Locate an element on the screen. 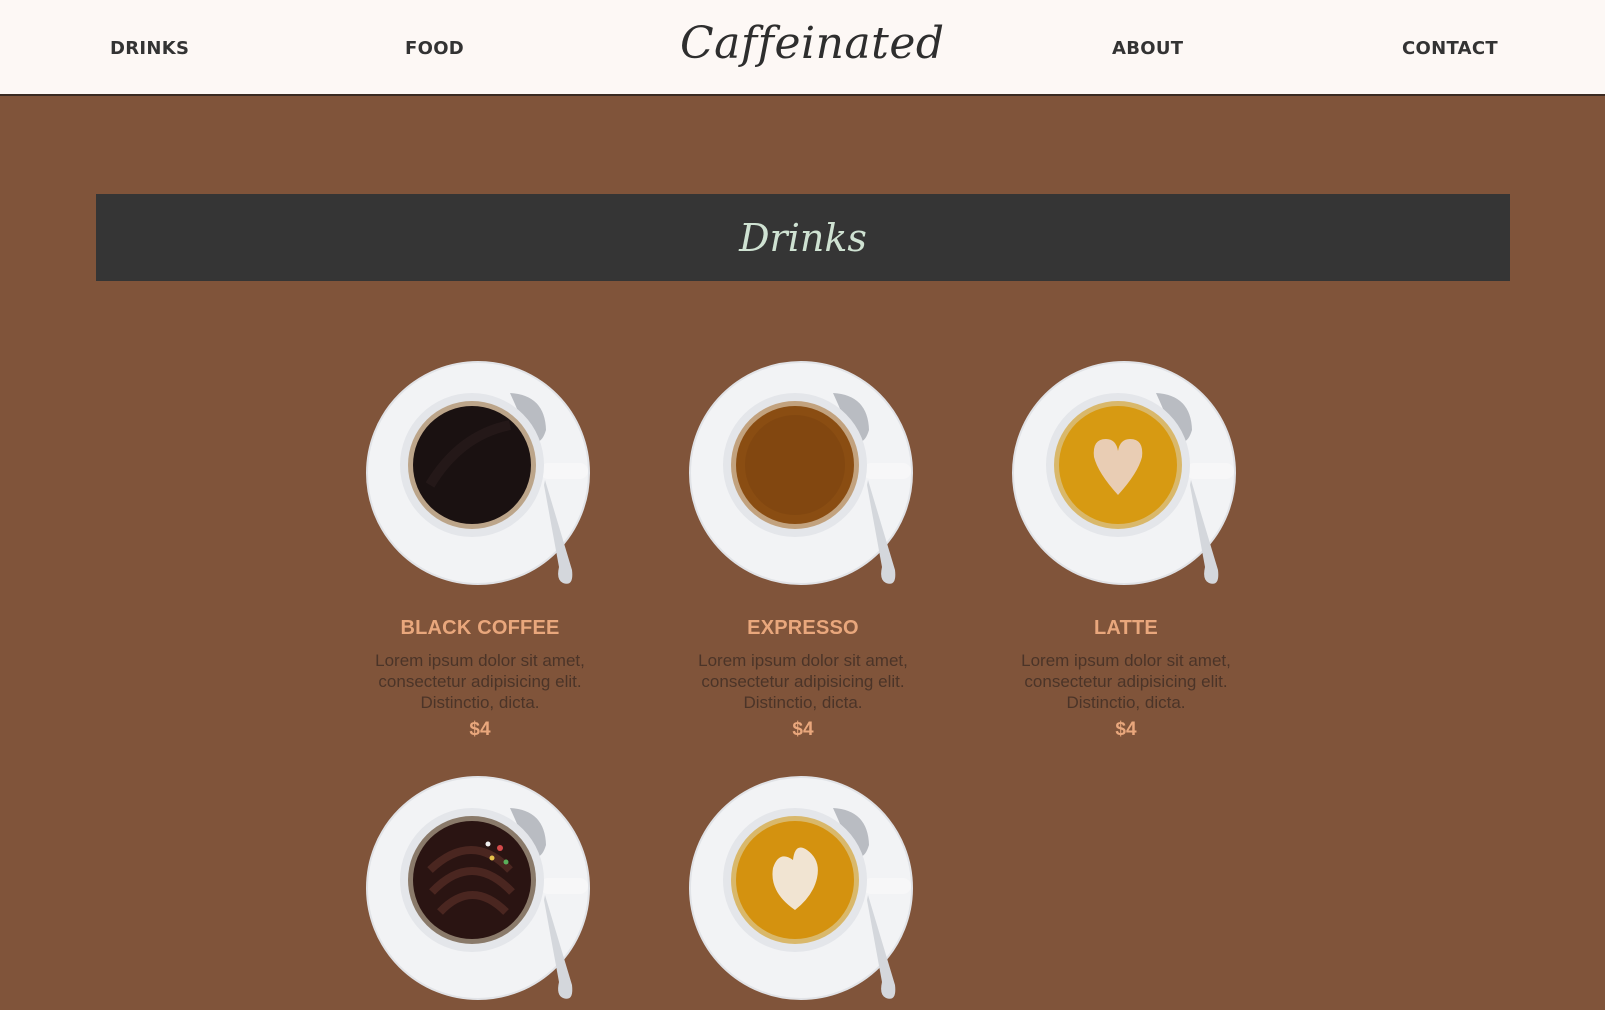  expresso-cup-image is located at coordinates (803, 475).